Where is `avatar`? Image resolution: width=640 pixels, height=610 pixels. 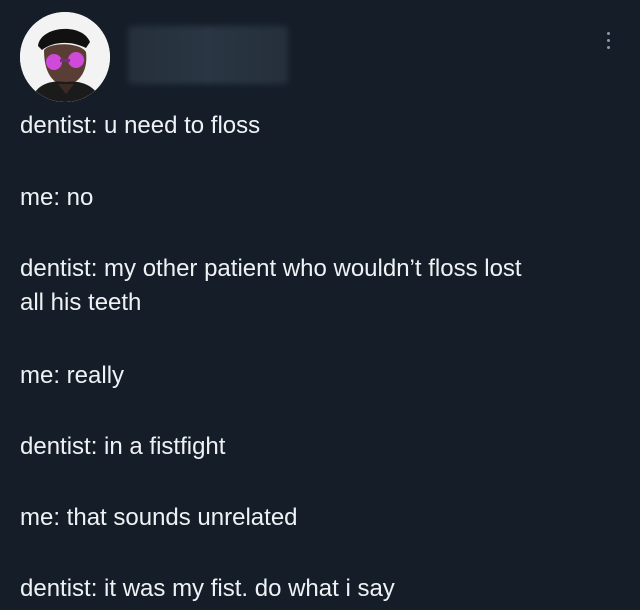 avatar is located at coordinates (65, 57).